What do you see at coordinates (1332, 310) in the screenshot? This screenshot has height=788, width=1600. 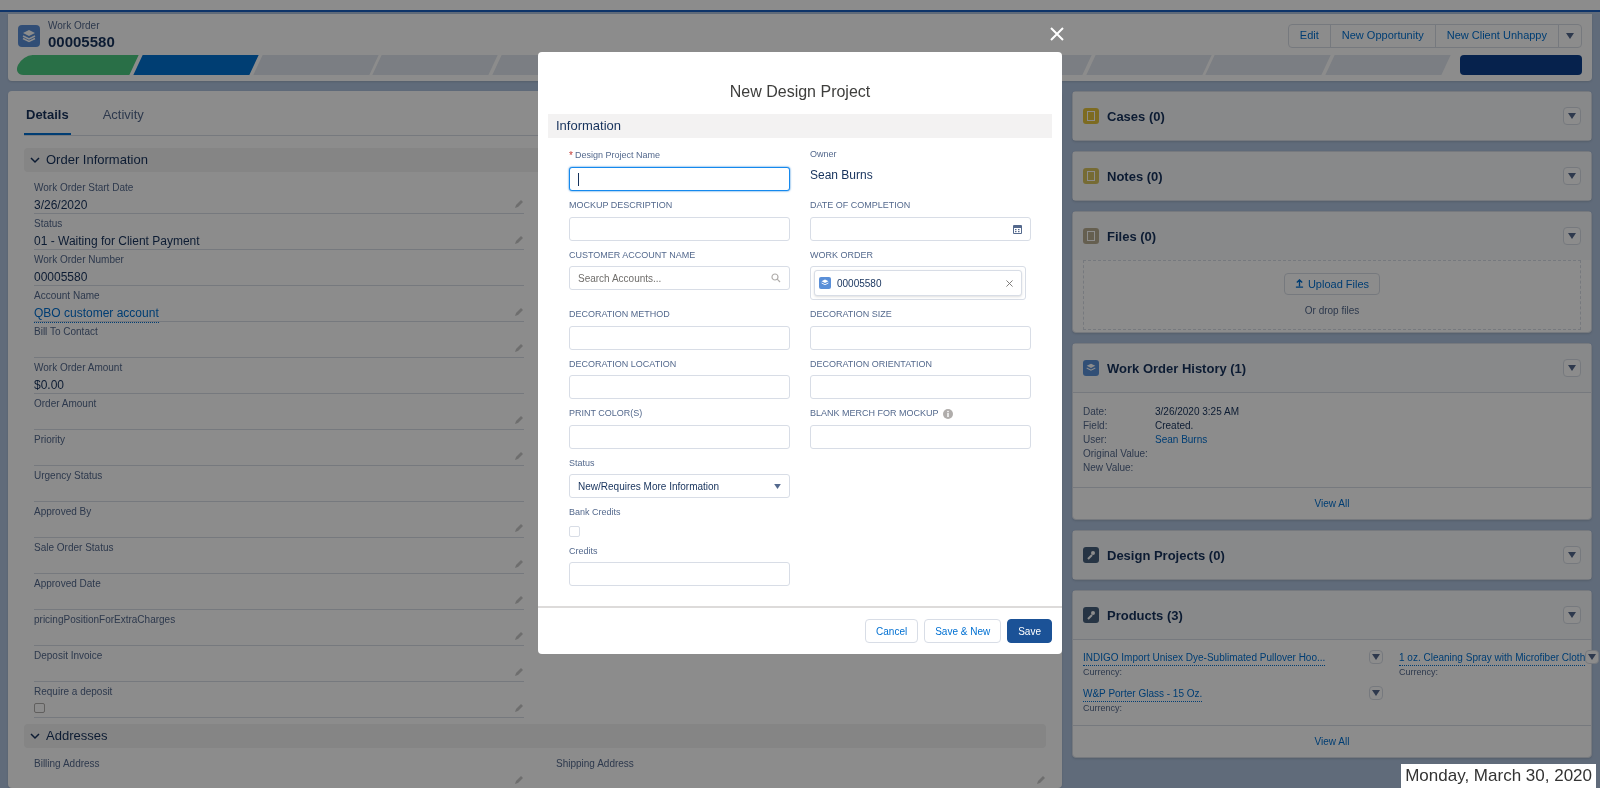 I see `drop-hint: Or drop files` at bounding box center [1332, 310].